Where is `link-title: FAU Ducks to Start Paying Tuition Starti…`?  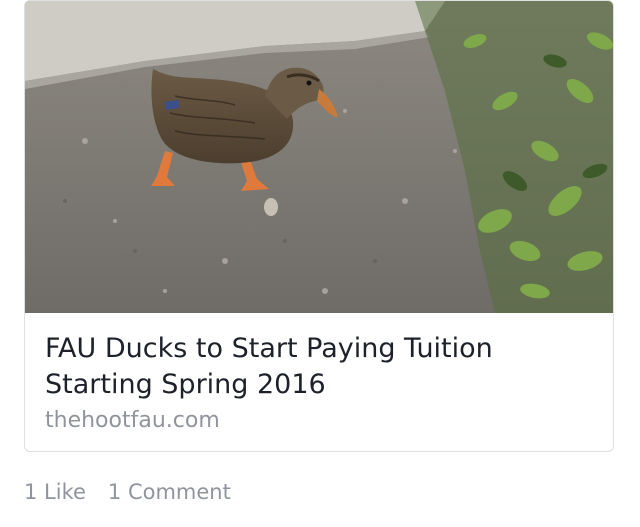
link-title: FAU Ducks to Start Paying Tuition Starti… is located at coordinates (320, 367).